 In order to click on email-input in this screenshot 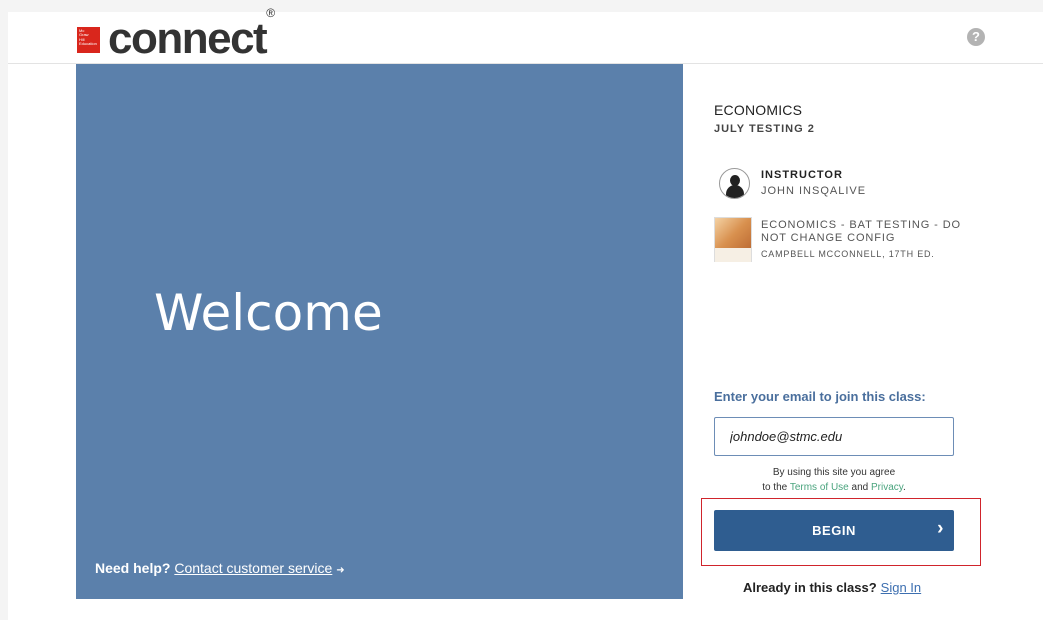, I will do `click(834, 436)`.